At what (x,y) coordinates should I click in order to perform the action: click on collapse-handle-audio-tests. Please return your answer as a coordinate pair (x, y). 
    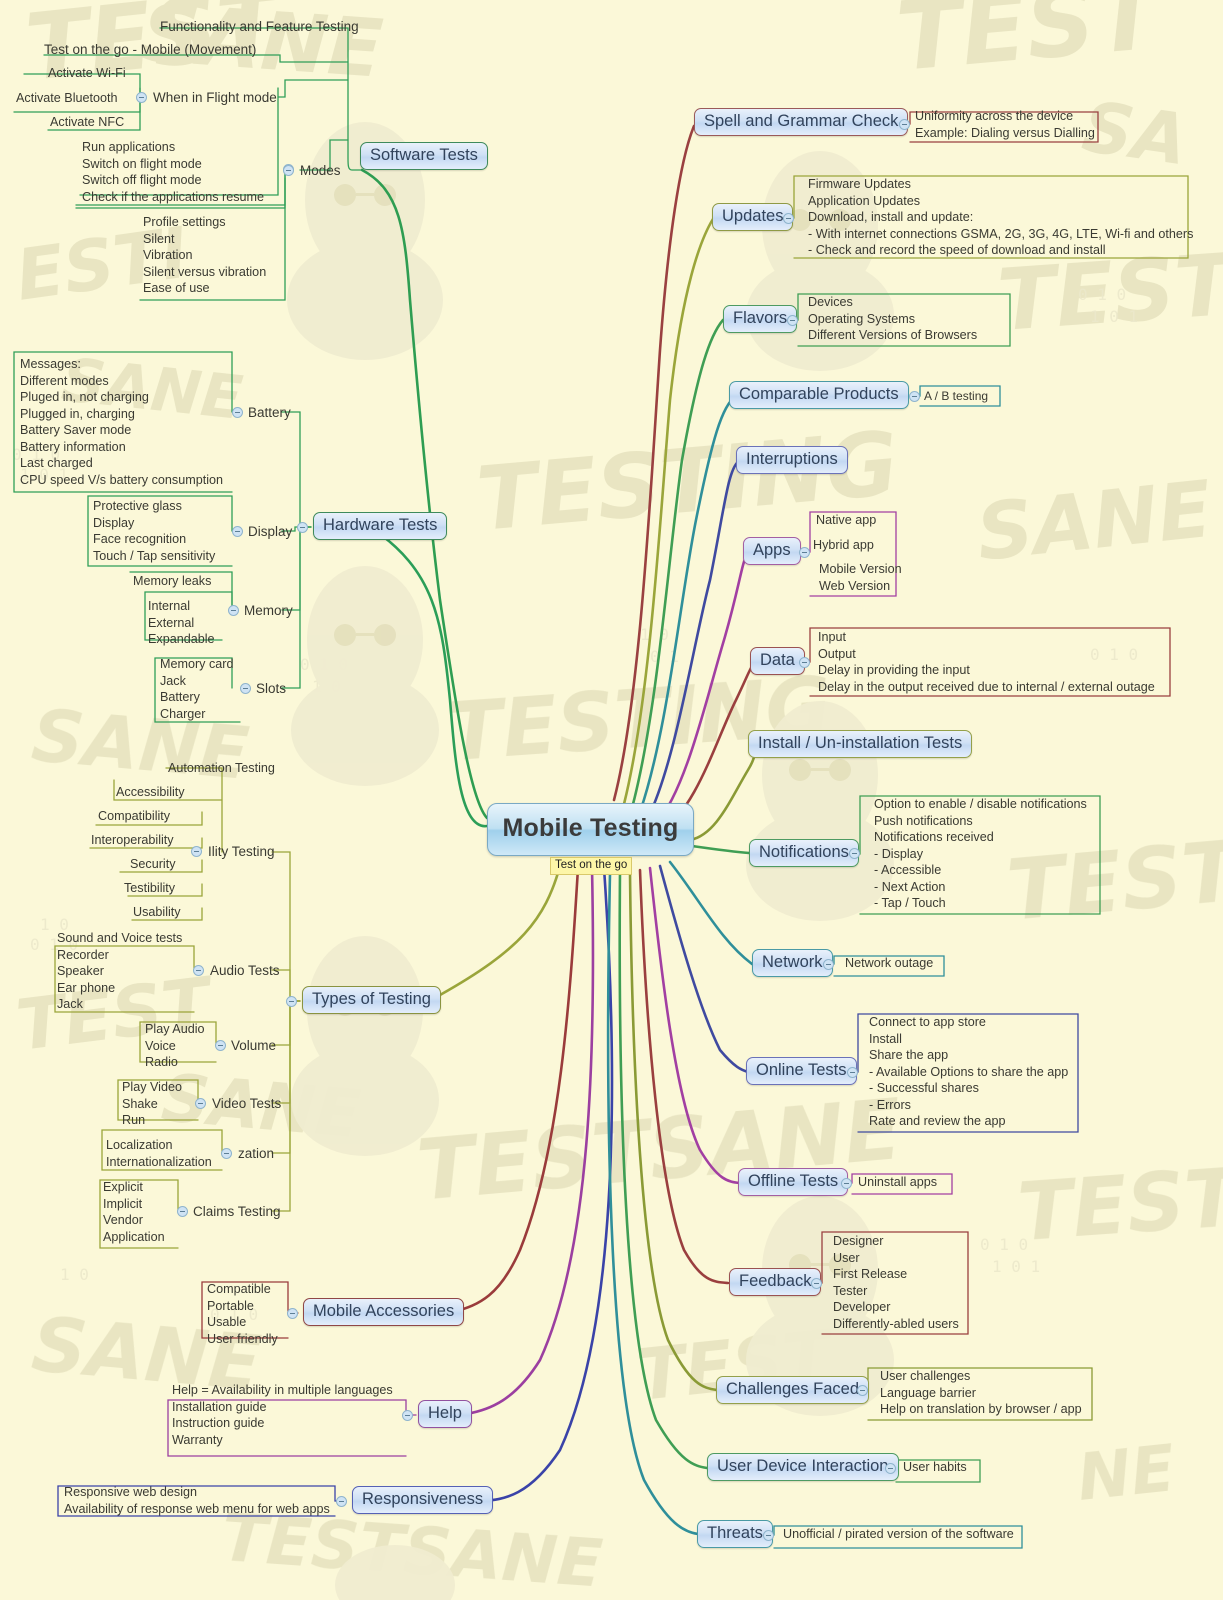
    Looking at the image, I should click on (198, 970).